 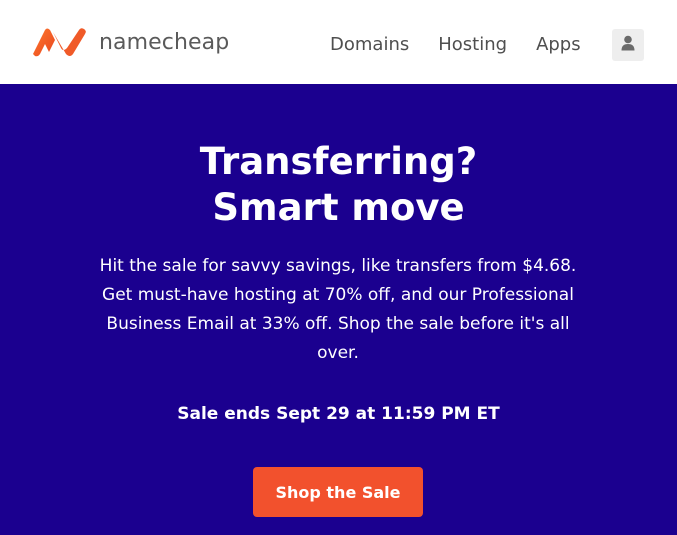 I want to click on main-nav: Domains Hosting Apps, so click(x=455, y=44).